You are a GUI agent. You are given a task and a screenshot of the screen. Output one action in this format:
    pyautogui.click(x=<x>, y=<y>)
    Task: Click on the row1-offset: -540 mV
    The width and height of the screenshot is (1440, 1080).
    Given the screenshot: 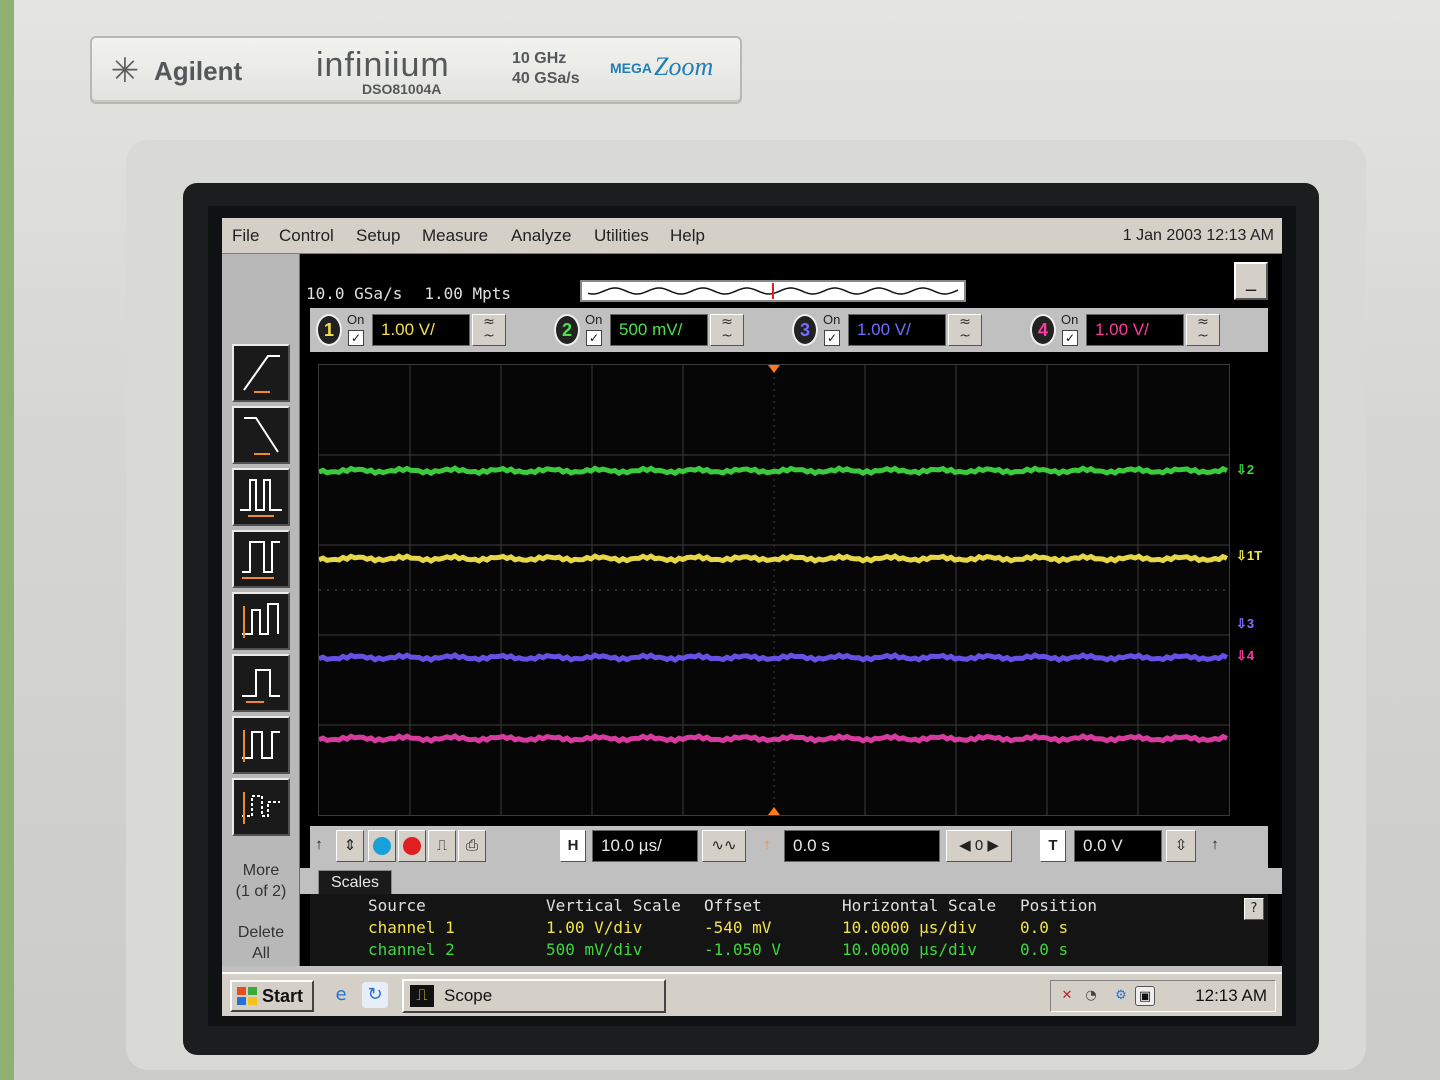 What is the action you would take?
    pyautogui.click(x=738, y=927)
    